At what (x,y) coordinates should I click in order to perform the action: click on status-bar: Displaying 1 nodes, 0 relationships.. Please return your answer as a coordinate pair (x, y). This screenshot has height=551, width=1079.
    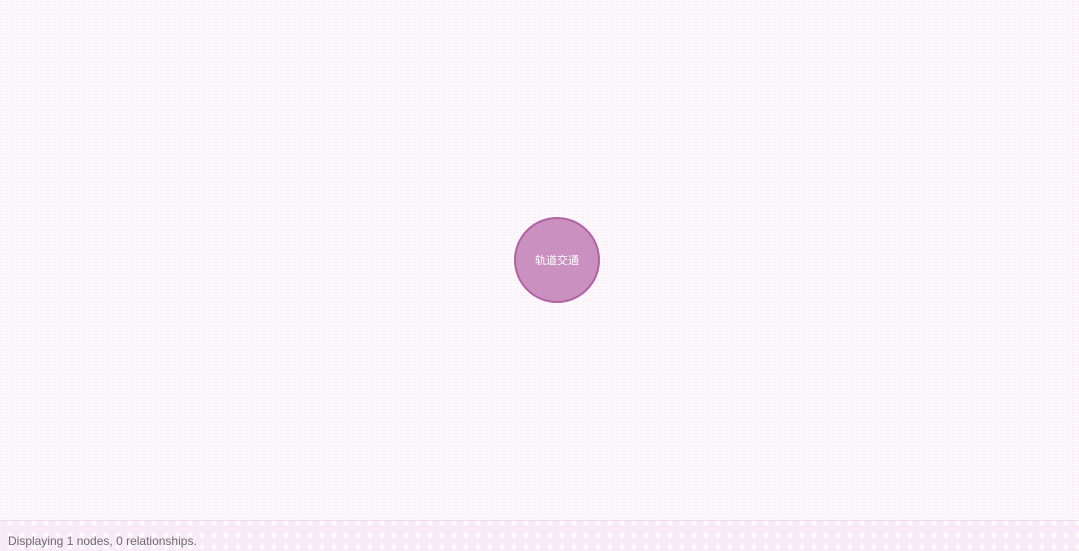
    Looking at the image, I should click on (539, 535).